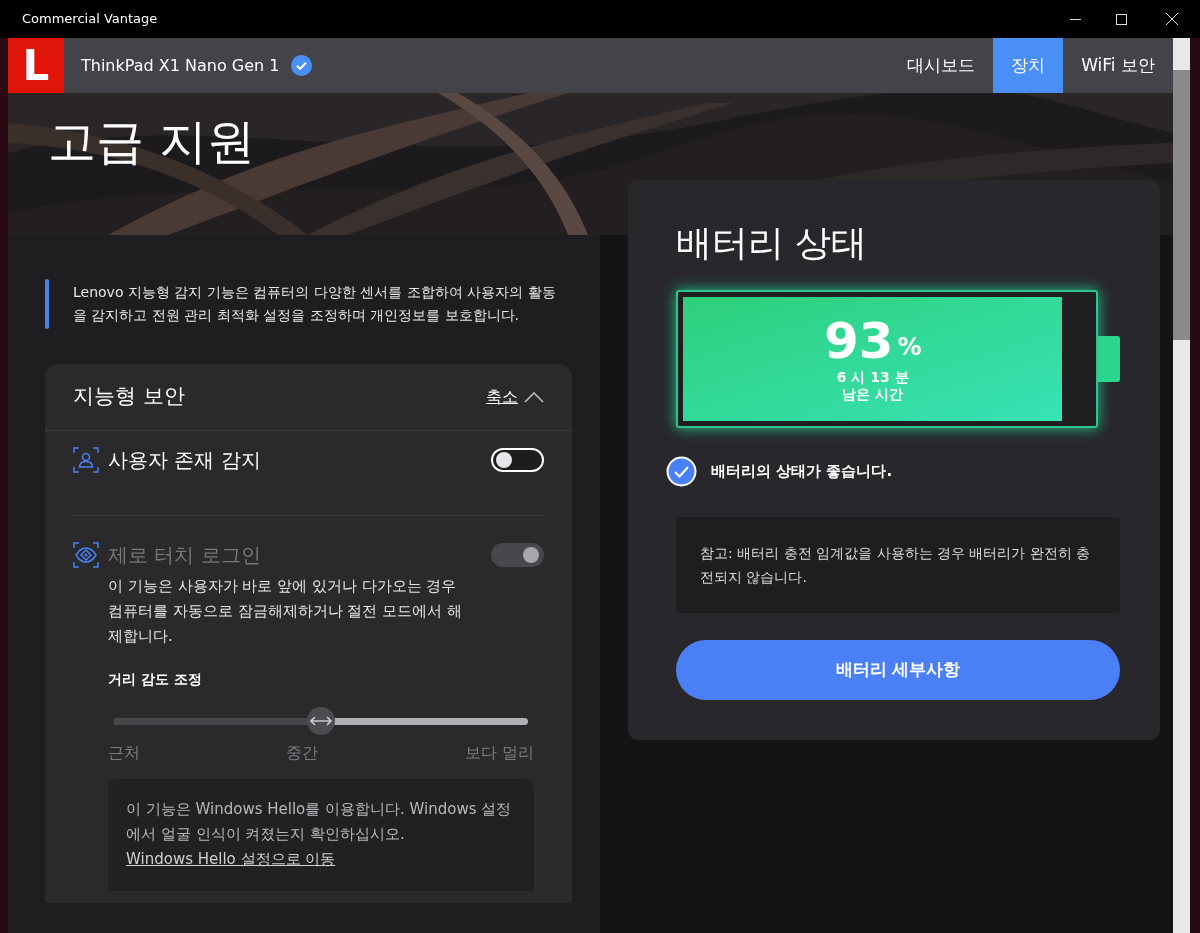  What do you see at coordinates (319, 822) in the screenshot?
I see `note-text: 이 기능은 Windows Hello를 이용합니다. Windows 설정에서 얼굴 인식이 켜졌는지 확인하십시오.` at bounding box center [319, 822].